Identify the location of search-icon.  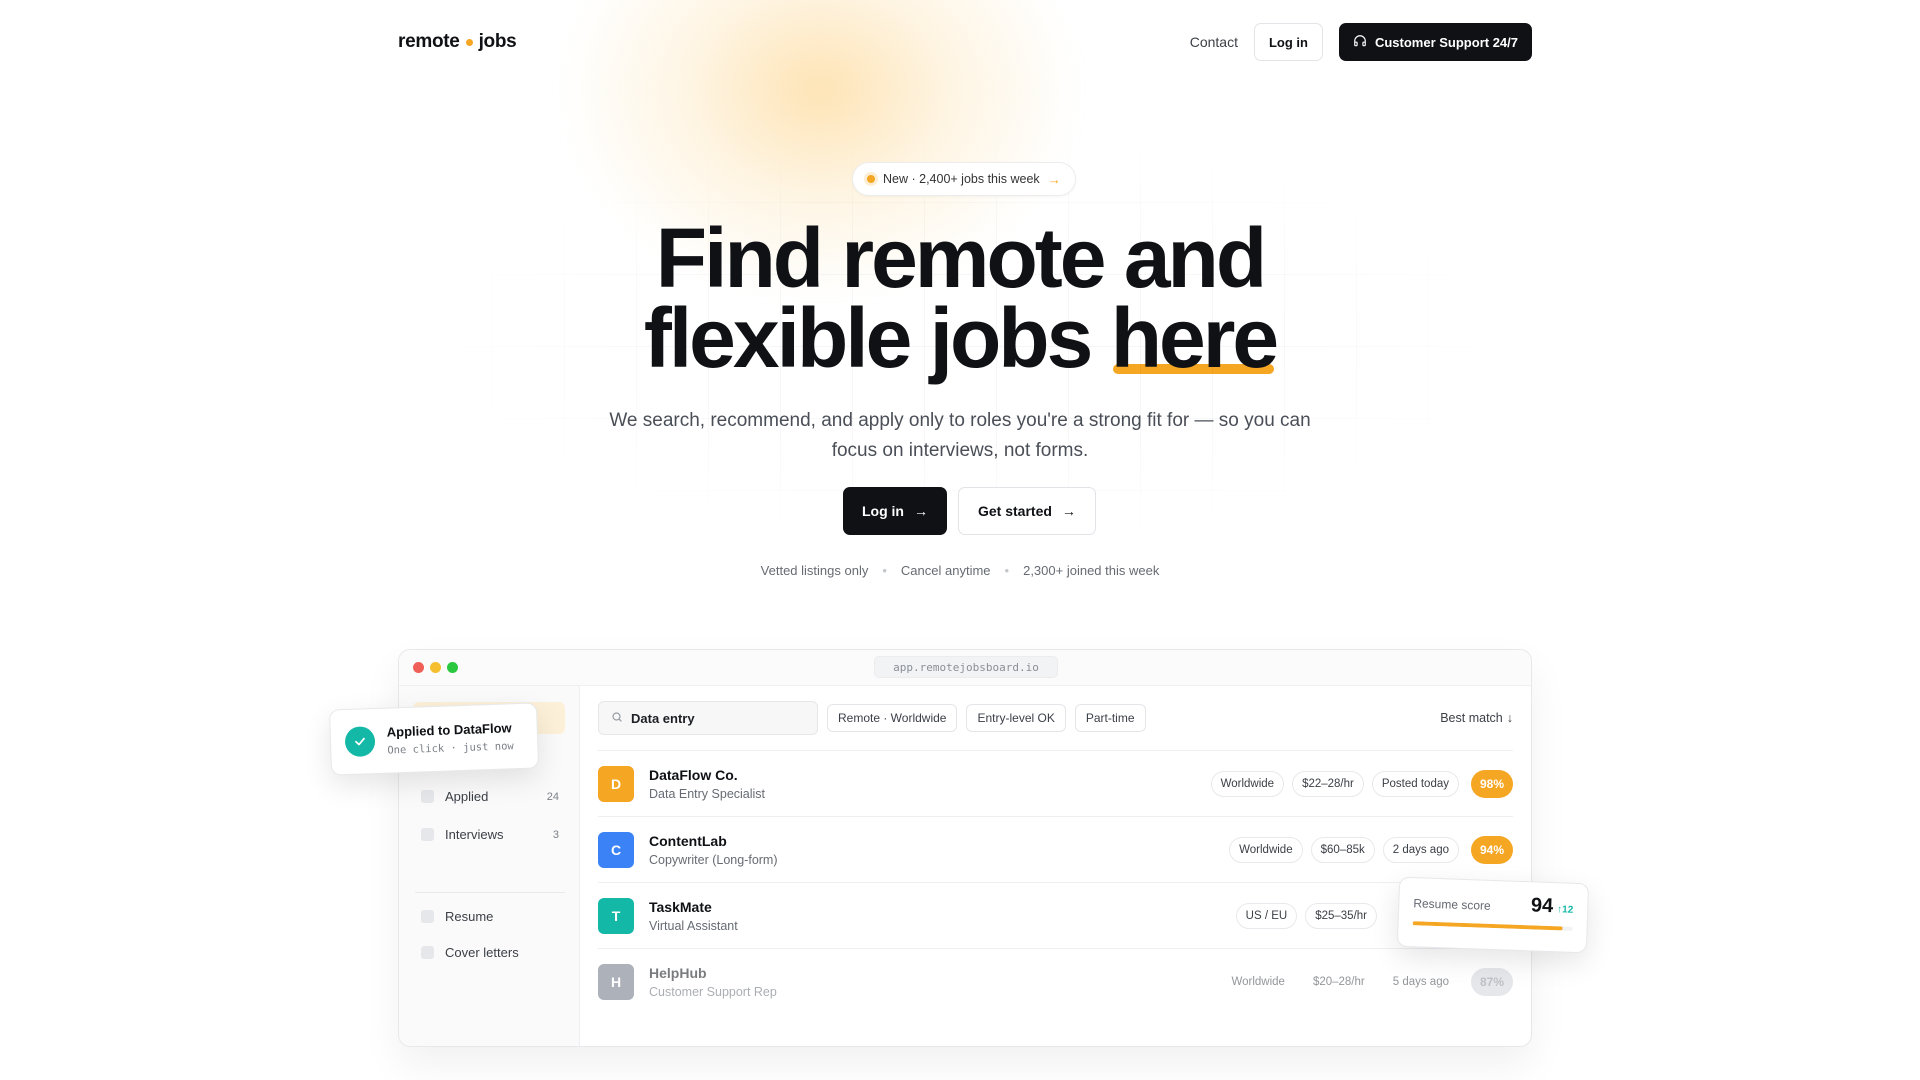
(617, 718).